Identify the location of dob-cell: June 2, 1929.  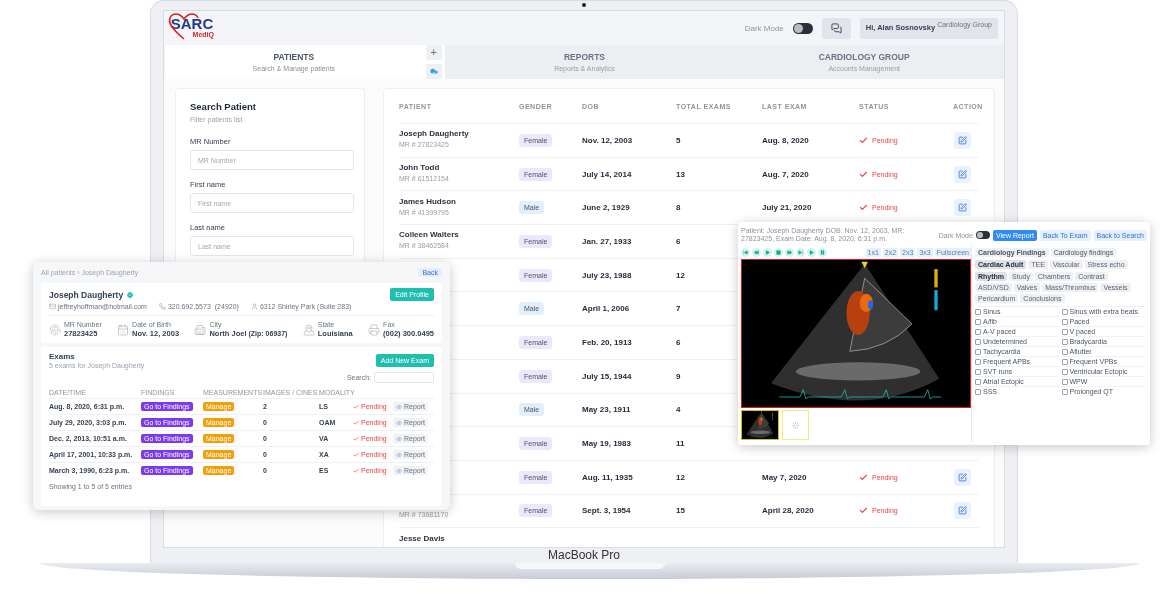
(606, 208).